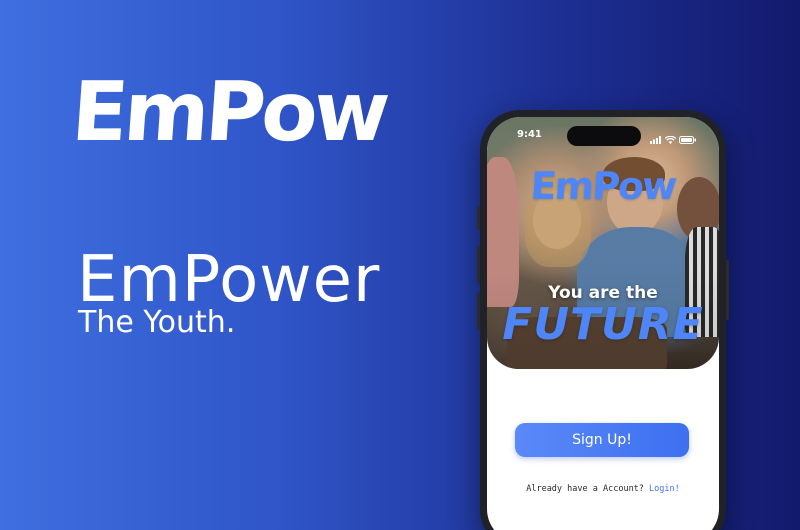 This screenshot has width=800, height=530. I want to click on tagline-emphasis: FUTURE, so click(603, 324).